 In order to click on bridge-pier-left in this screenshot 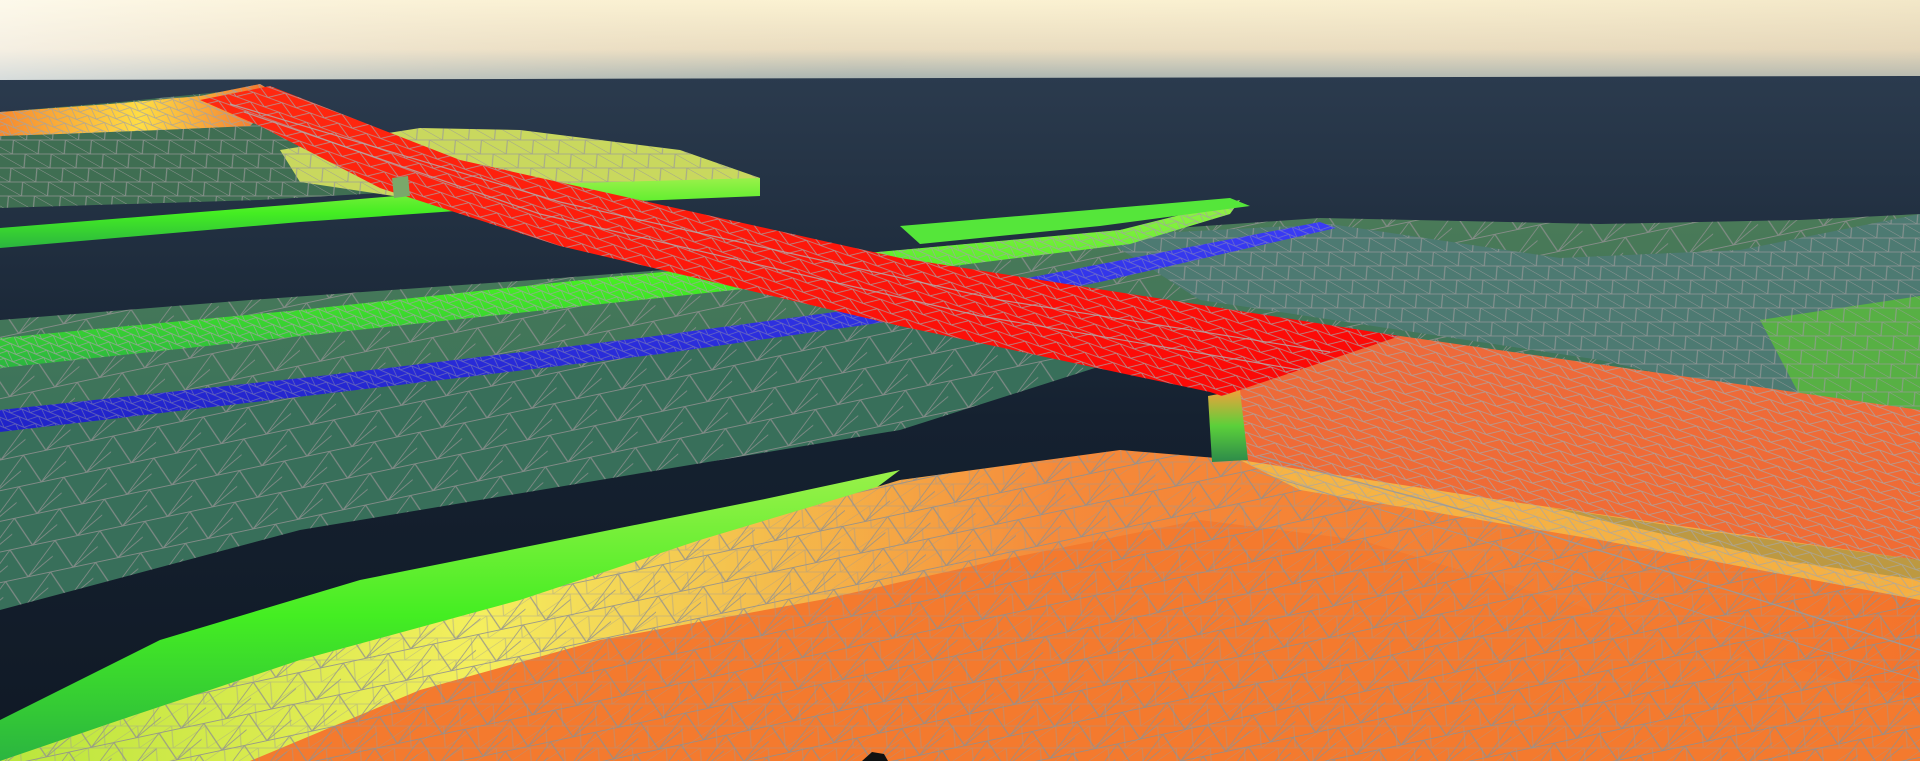, I will do `click(401, 187)`.